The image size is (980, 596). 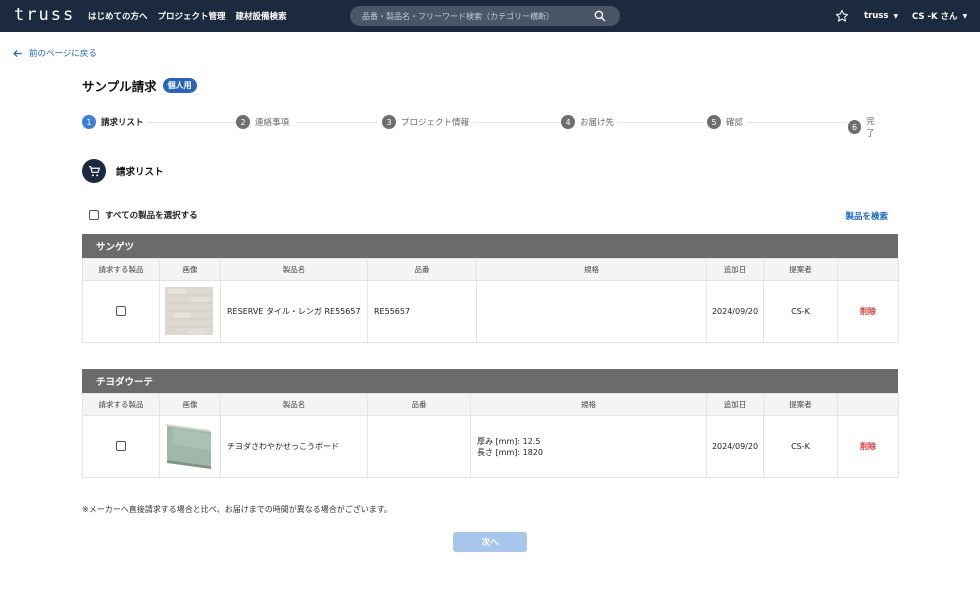 I want to click on page-title-row: サンプル請求 個人用, so click(x=139, y=85).